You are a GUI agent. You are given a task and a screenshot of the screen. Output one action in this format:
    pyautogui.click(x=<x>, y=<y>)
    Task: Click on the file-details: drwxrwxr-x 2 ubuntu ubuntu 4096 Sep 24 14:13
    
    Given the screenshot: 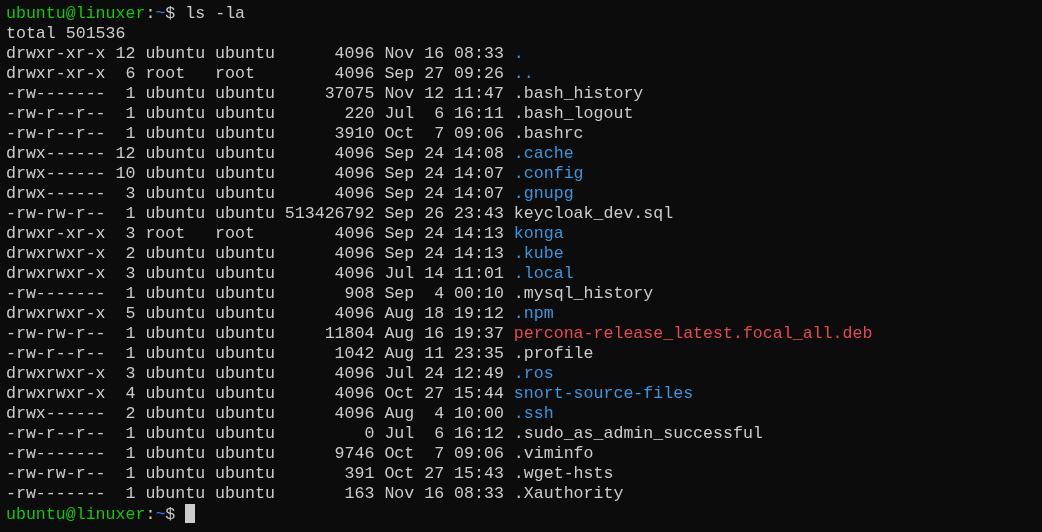 What is the action you would take?
    pyautogui.click(x=255, y=253)
    